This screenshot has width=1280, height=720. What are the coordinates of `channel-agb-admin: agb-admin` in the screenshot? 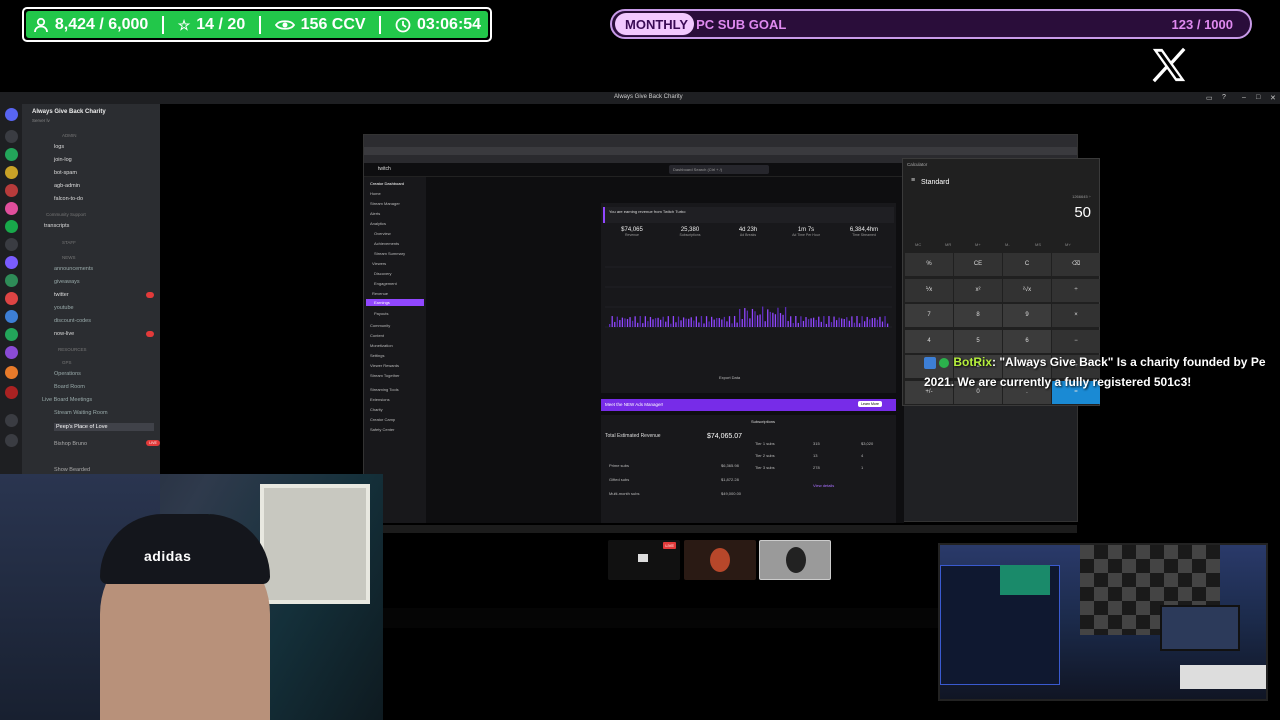 It's located at (67, 186).